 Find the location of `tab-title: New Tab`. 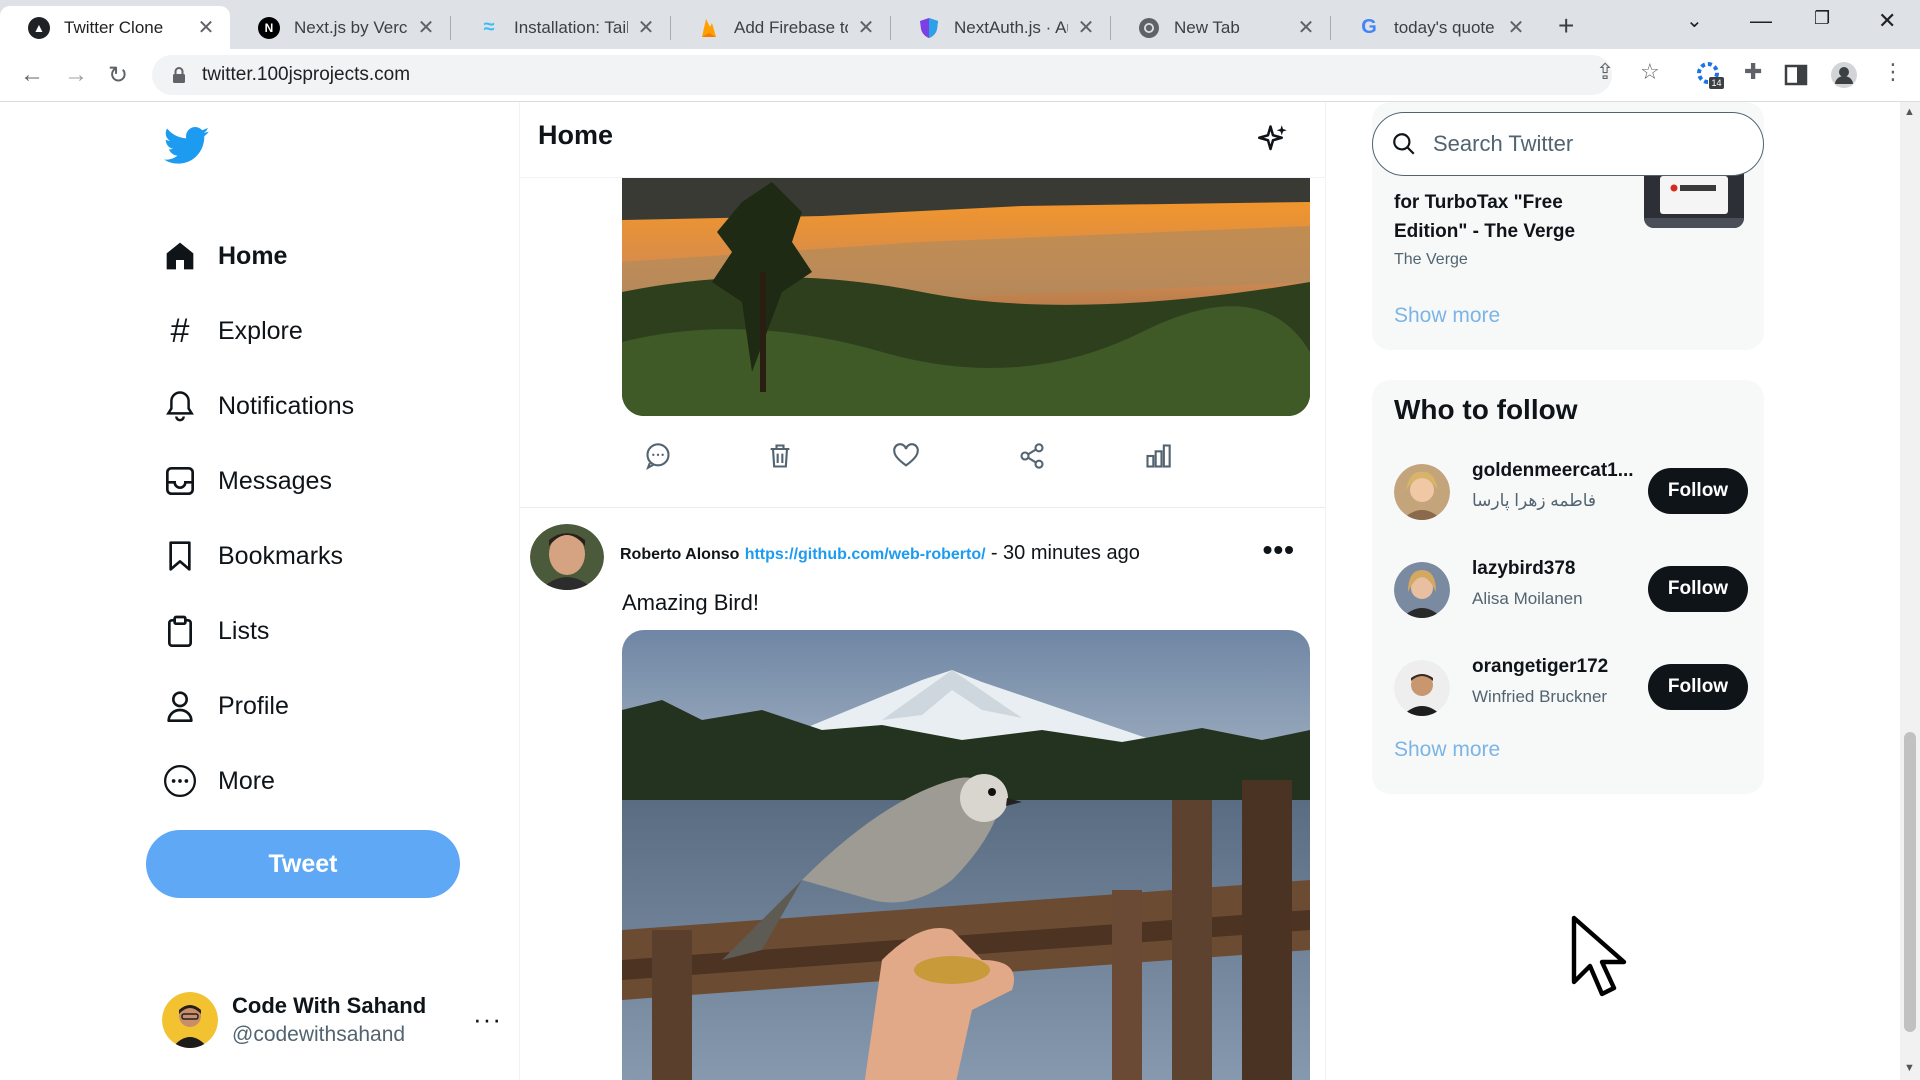

tab-title: New Tab is located at coordinates (1207, 27).